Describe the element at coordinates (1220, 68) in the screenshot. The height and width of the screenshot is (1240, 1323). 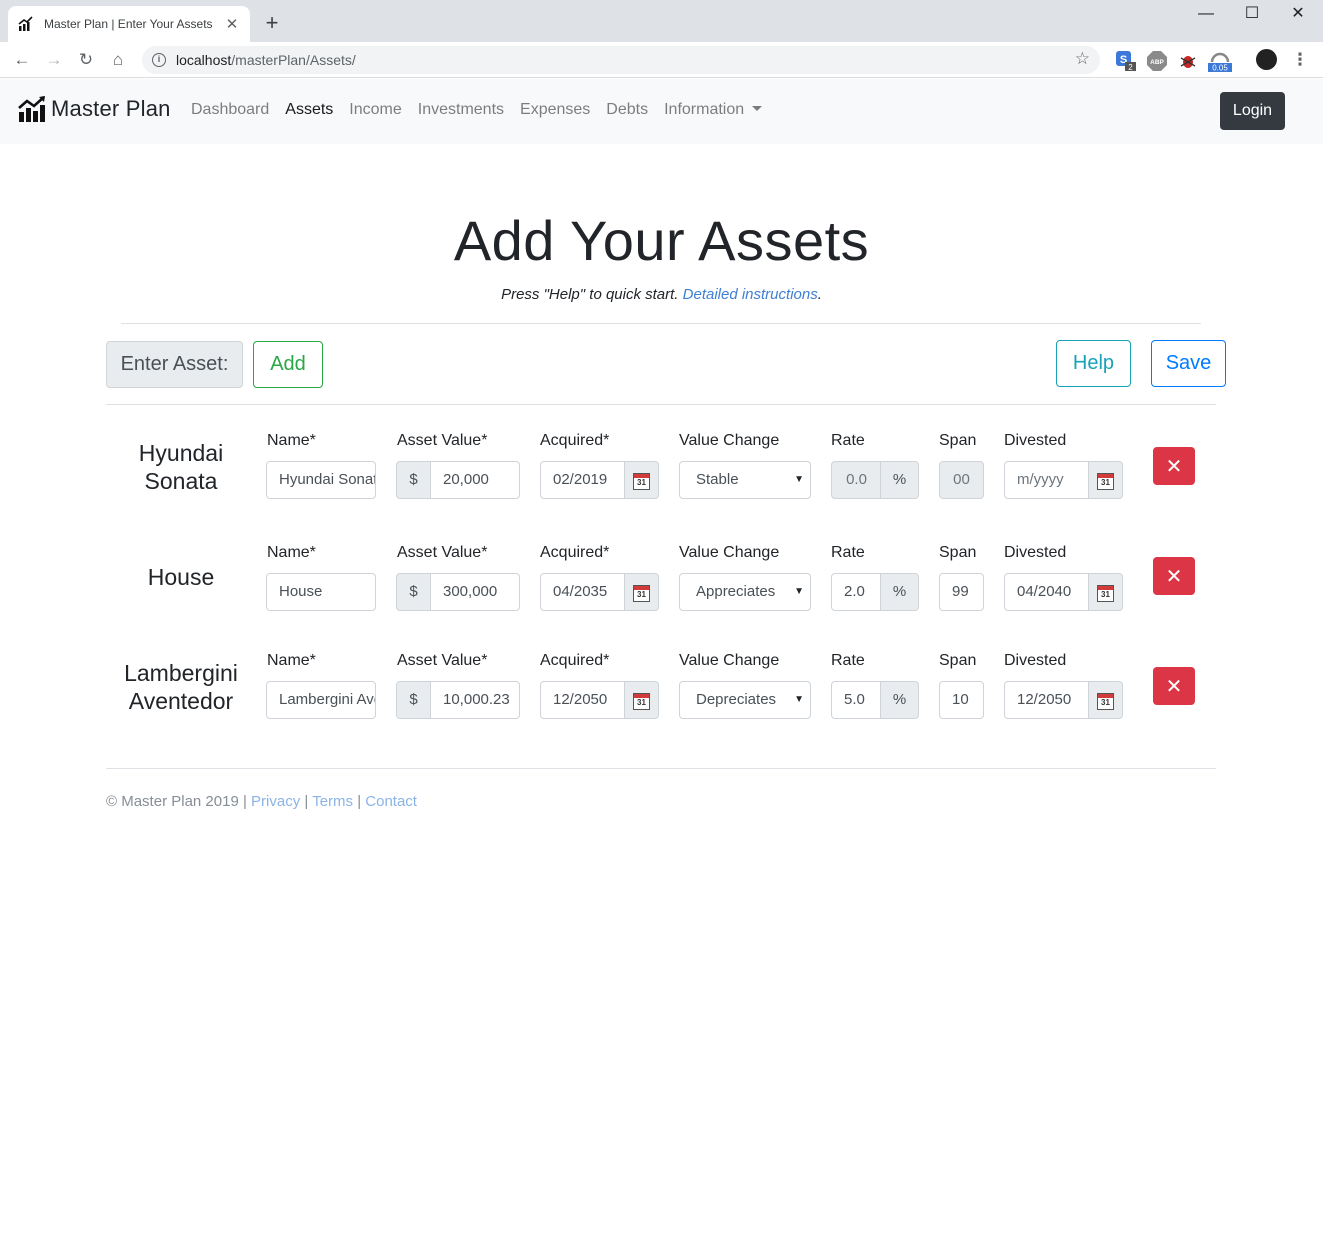
I see `svg-text: 0.05` at that location.